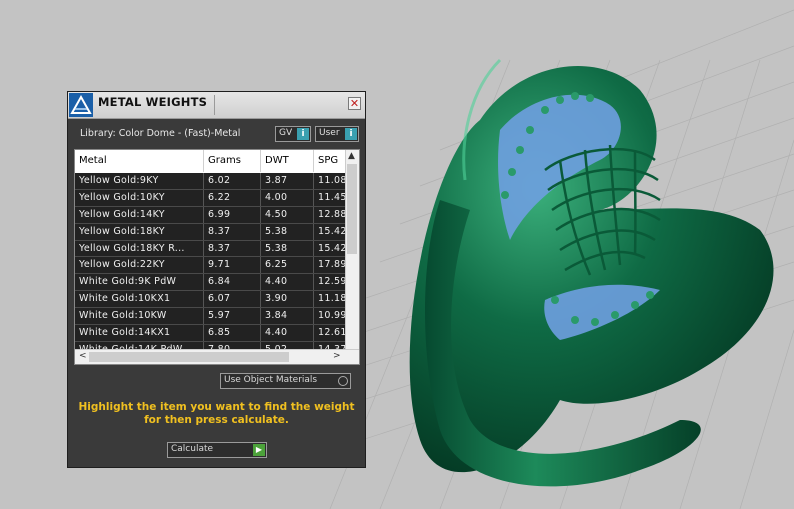 This screenshot has width=794, height=509. Describe the element at coordinates (153, 102) in the screenshot. I see `panel-title: METAL WEIGHTS` at that location.